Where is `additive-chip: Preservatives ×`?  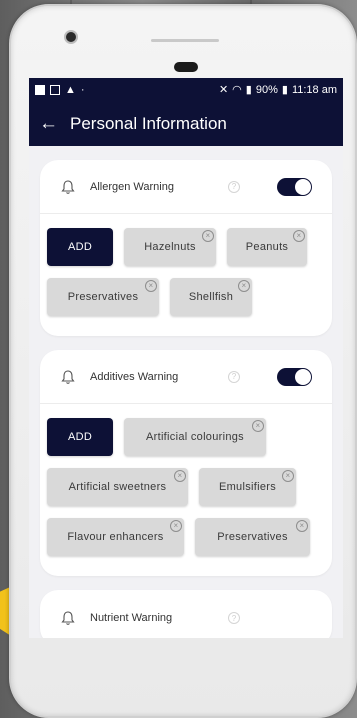
additive-chip: Preservatives × is located at coordinates (252, 537).